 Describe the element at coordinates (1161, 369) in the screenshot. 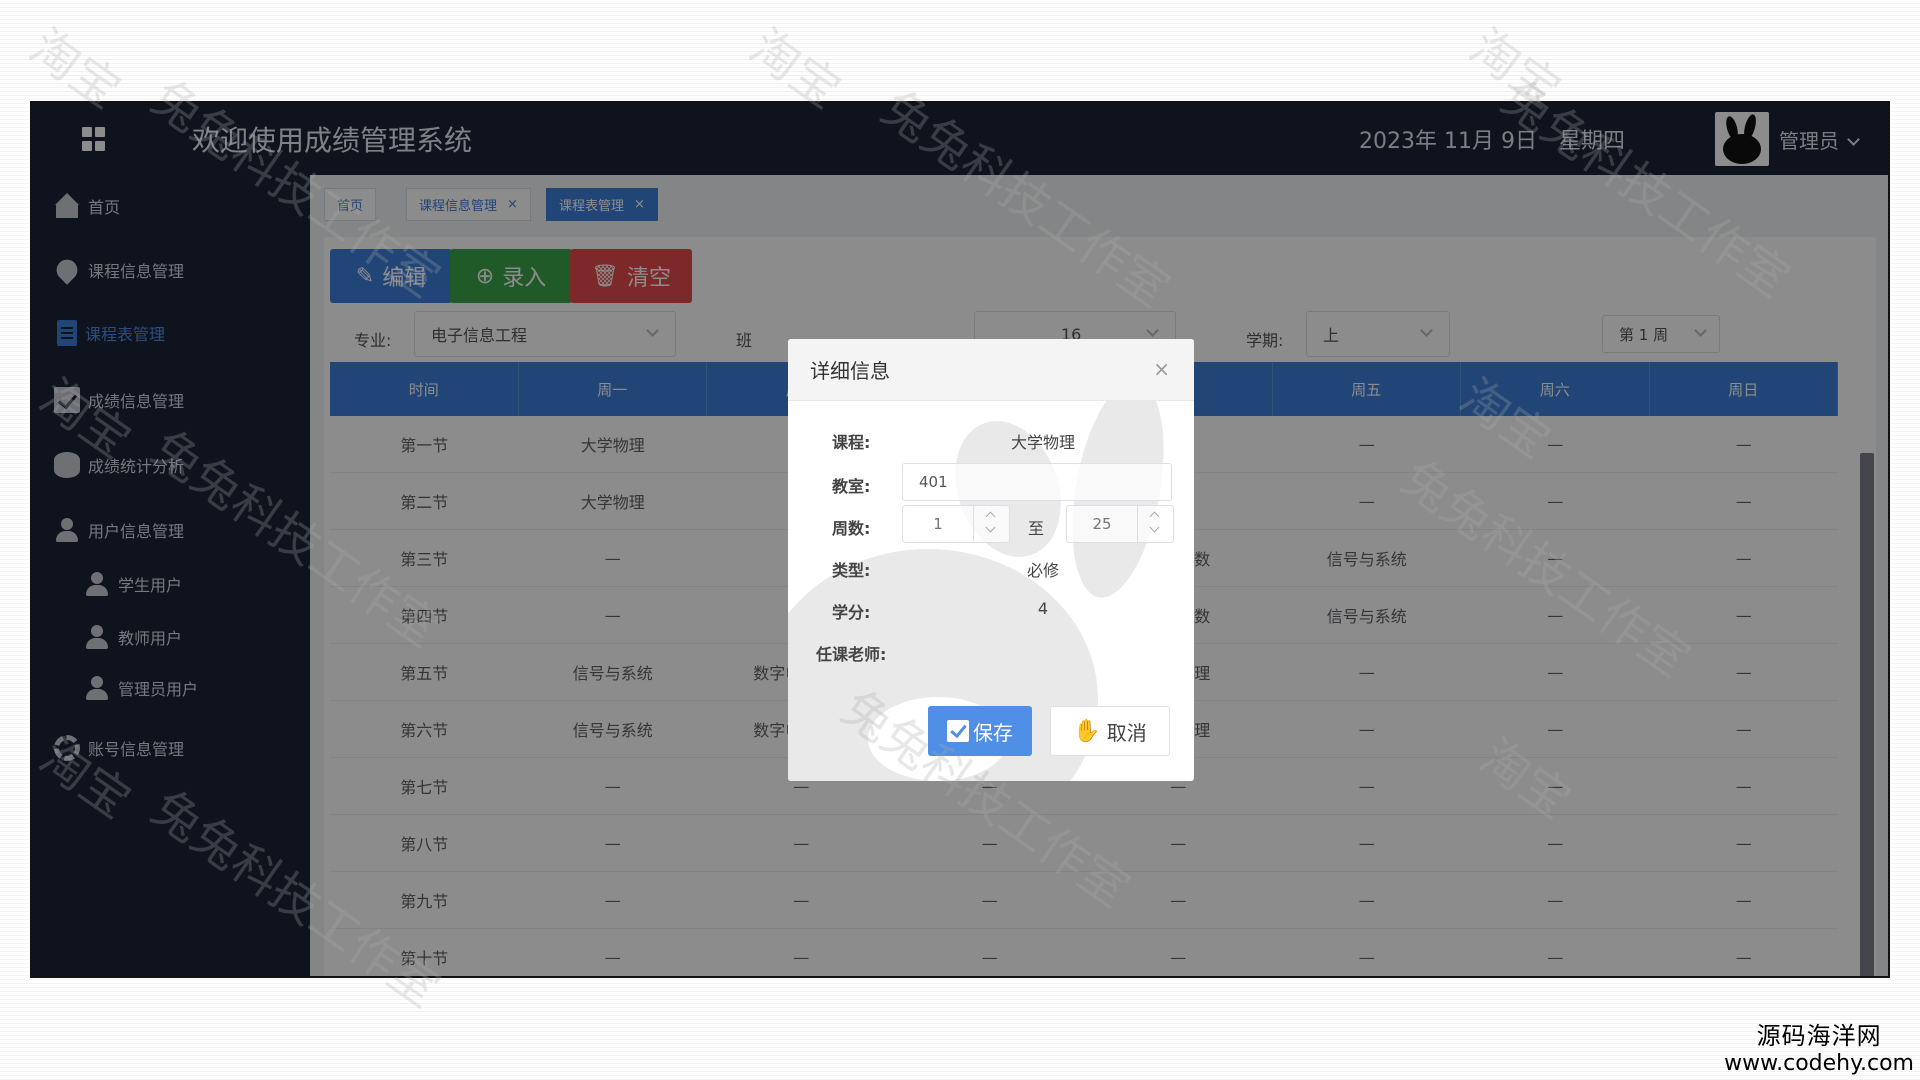

I see `close-icon: ×` at that location.